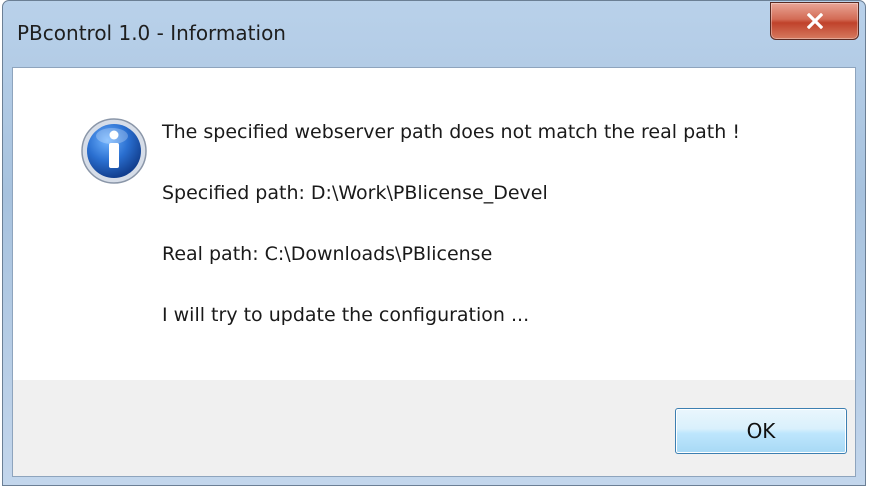 The width and height of the screenshot is (869, 488). Describe the element at coordinates (114, 151) in the screenshot. I see `info-icon` at that location.